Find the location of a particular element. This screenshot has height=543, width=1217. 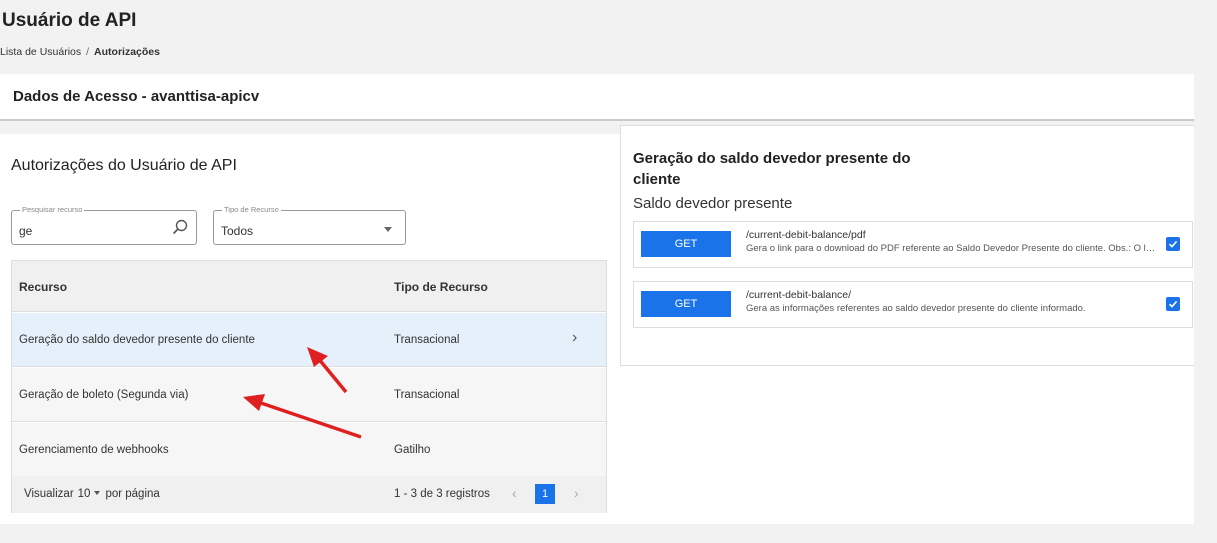

previous-page-button: ‹ is located at coordinates (514, 493).